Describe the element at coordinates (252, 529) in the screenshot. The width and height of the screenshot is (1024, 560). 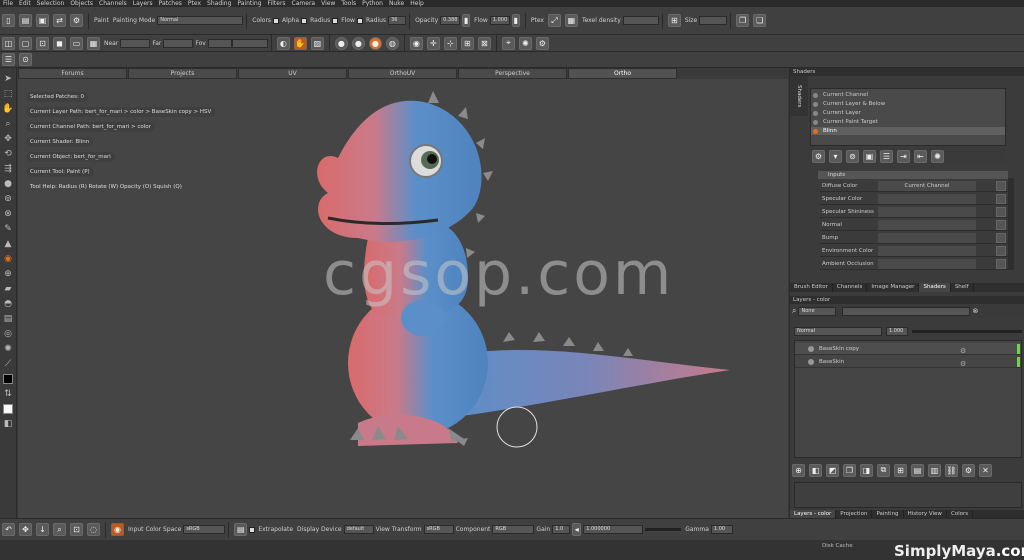
I see `extrapolate-checkbox` at that location.